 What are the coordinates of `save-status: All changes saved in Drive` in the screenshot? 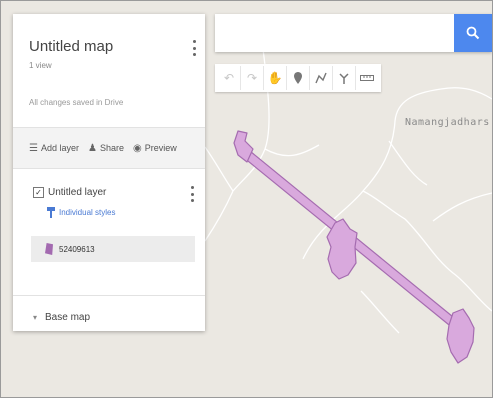 It's located at (76, 102).